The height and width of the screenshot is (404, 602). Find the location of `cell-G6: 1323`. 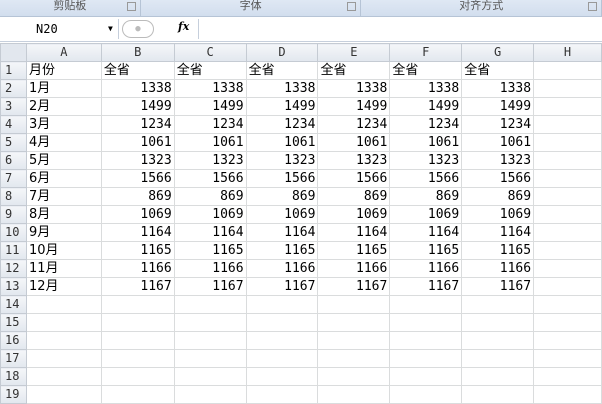

cell-G6: 1323 is located at coordinates (498, 160).